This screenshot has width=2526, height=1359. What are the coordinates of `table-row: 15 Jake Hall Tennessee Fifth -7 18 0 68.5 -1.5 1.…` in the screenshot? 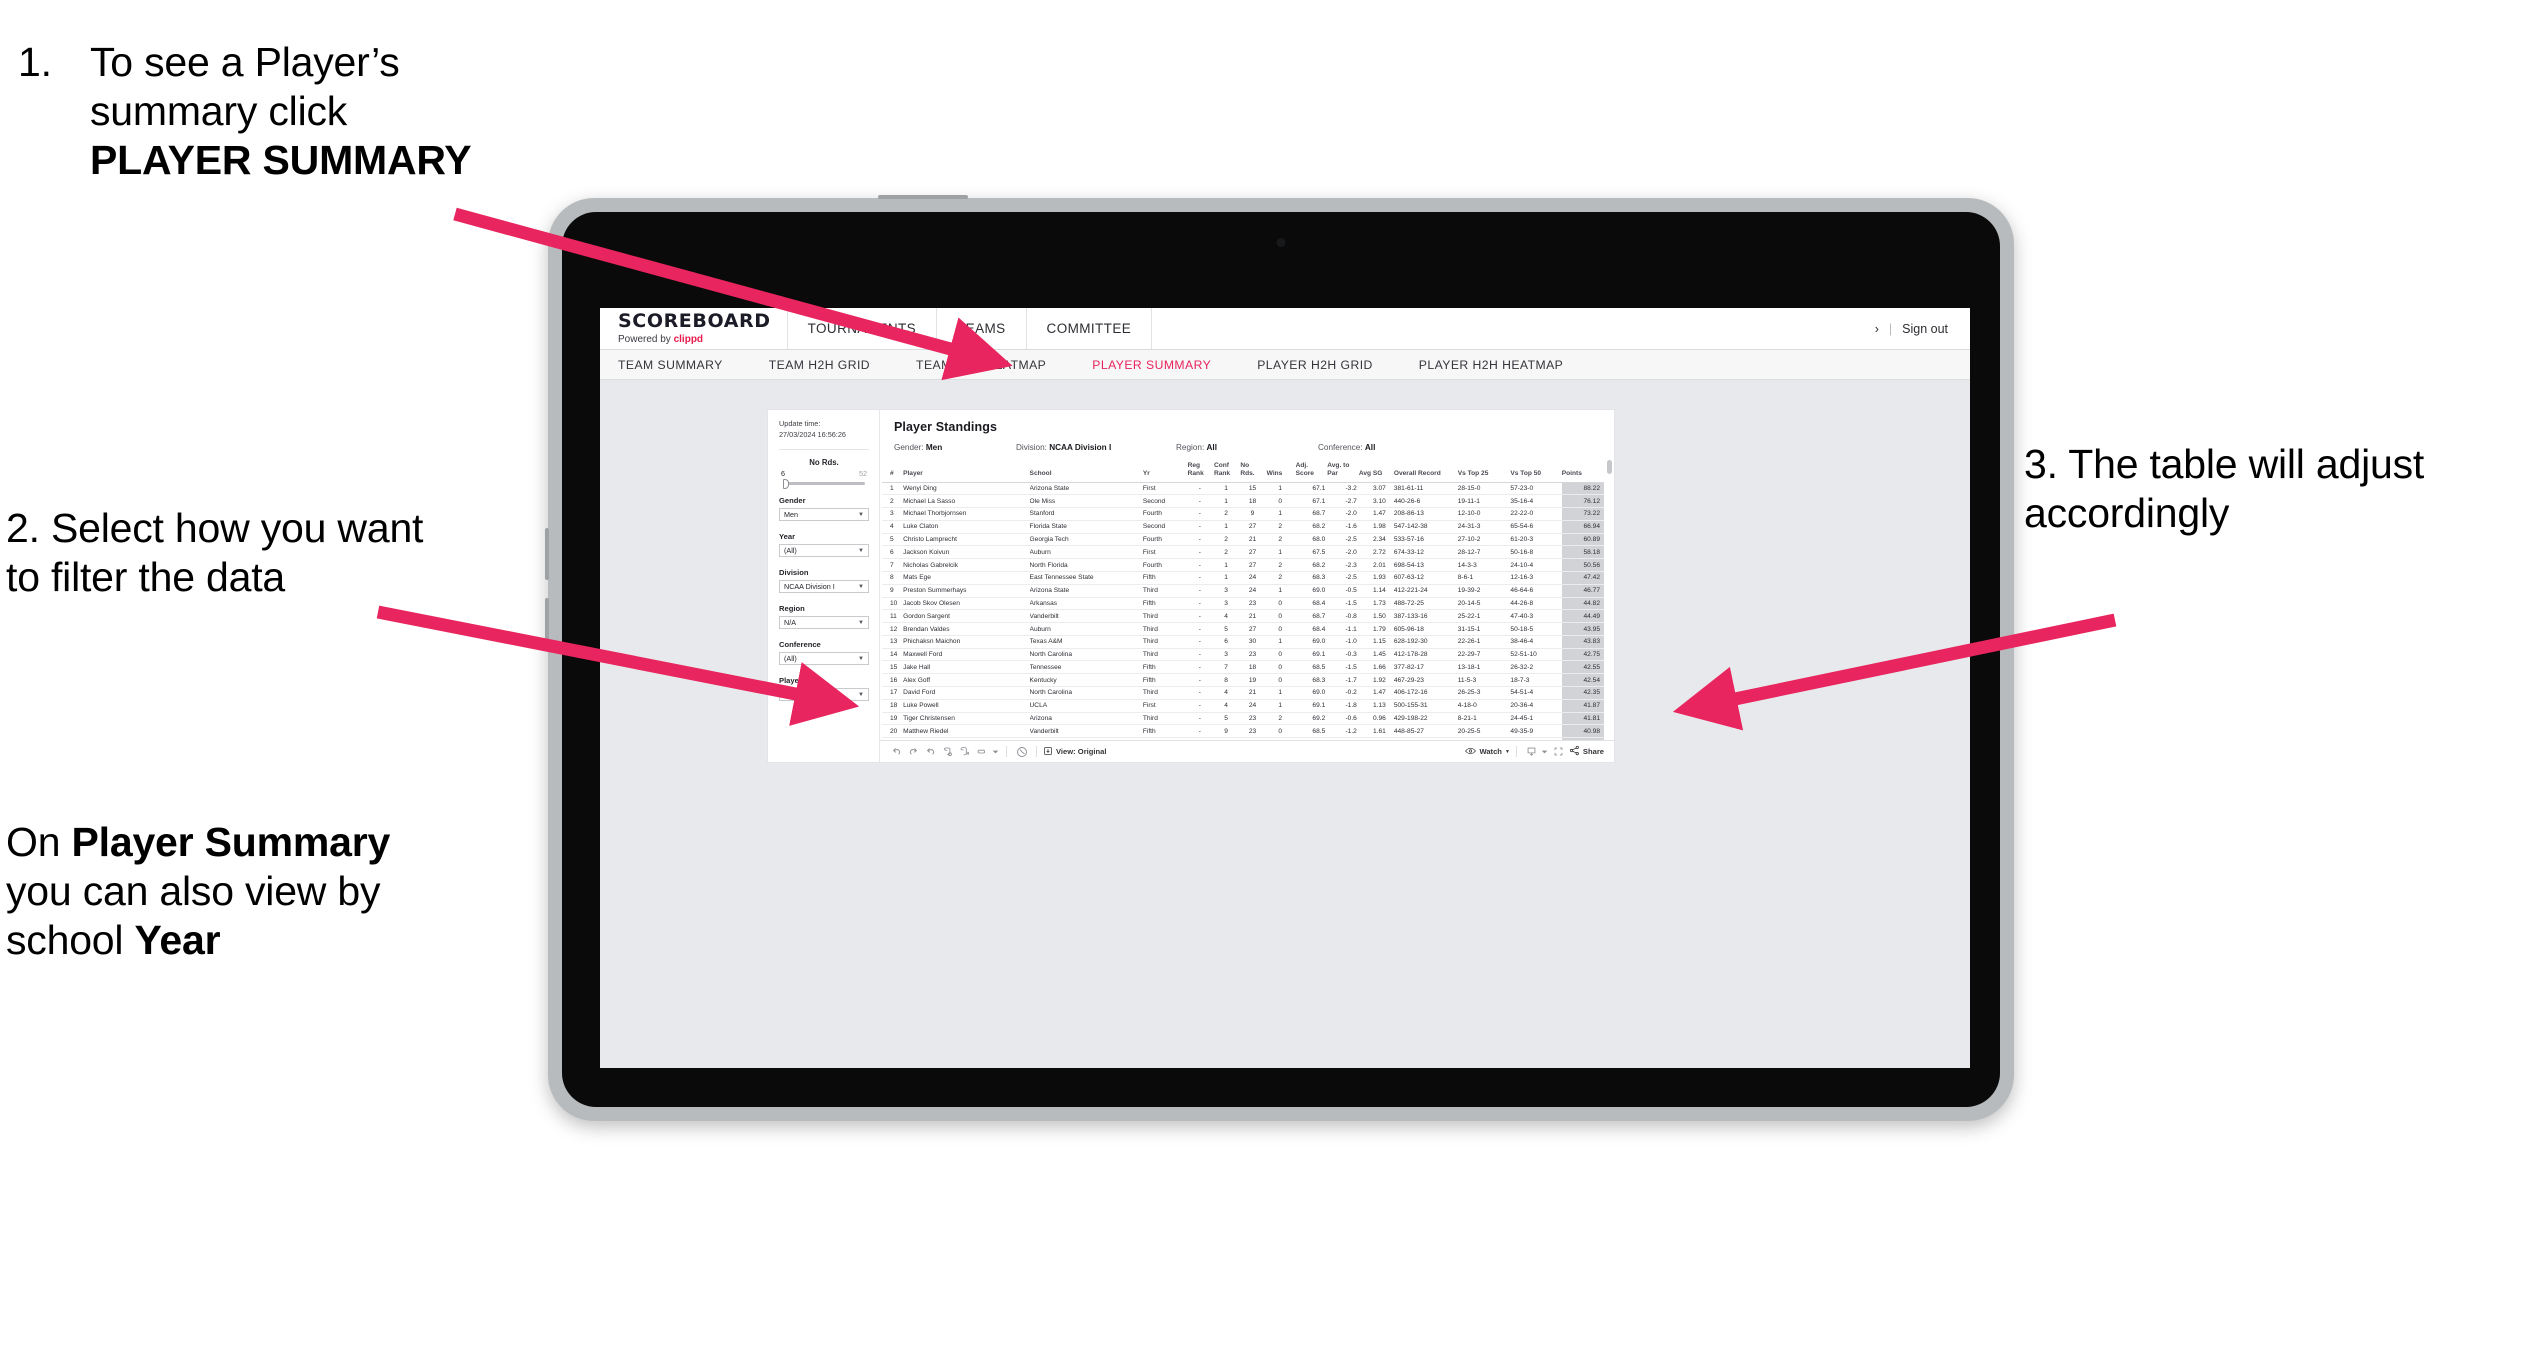 It's located at (1243, 667).